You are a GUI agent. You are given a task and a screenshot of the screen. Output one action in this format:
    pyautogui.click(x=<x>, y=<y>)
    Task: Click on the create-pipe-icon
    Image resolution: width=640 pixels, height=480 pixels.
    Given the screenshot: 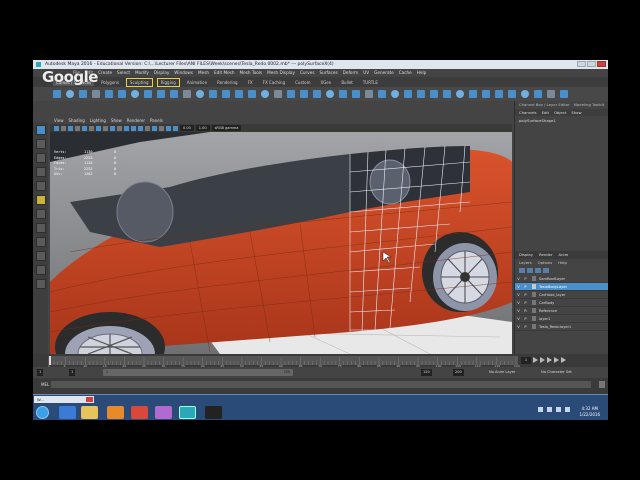 What is the action you would take?
    pyautogui.click(x=135, y=94)
    